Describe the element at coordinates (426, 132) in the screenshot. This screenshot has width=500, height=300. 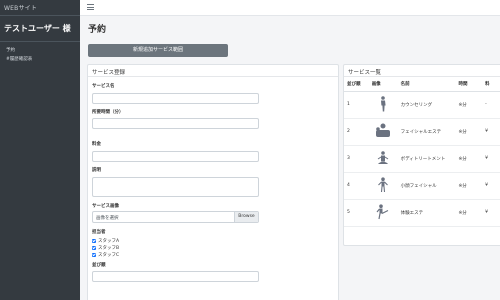
I see `row-name: フェイシャルエステ` at that location.